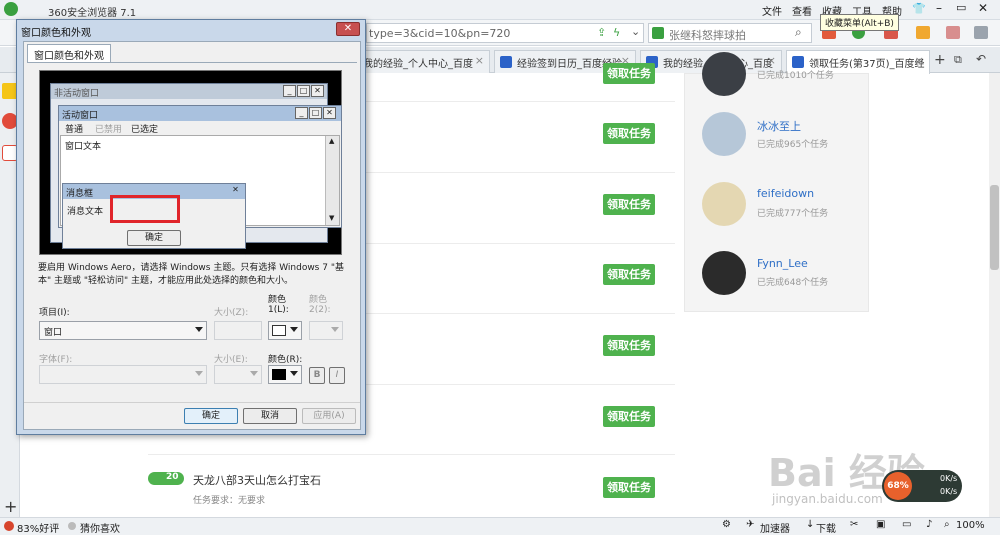 The width and height of the screenshot is (1000, 535). I want to click on msgbox-text: 消息文本, so click(85, 212).